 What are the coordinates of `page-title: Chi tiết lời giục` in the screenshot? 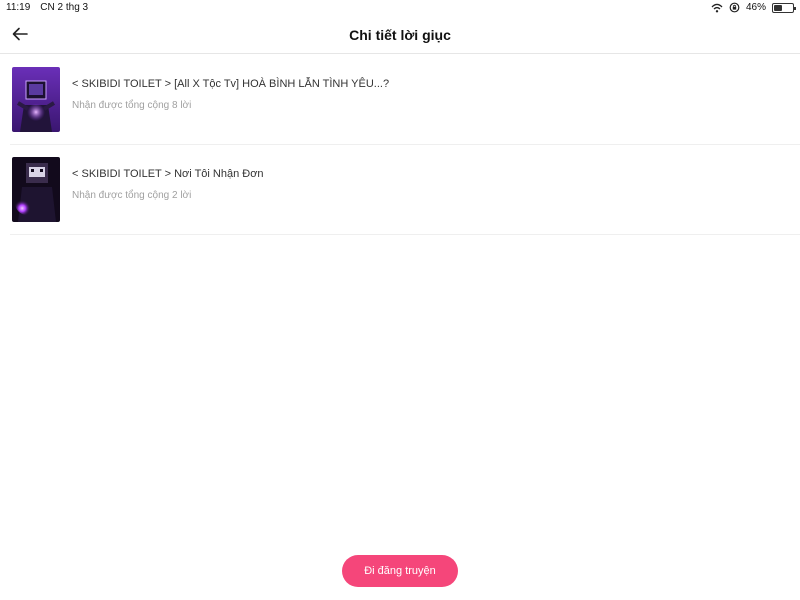 It's located at (400, 35).